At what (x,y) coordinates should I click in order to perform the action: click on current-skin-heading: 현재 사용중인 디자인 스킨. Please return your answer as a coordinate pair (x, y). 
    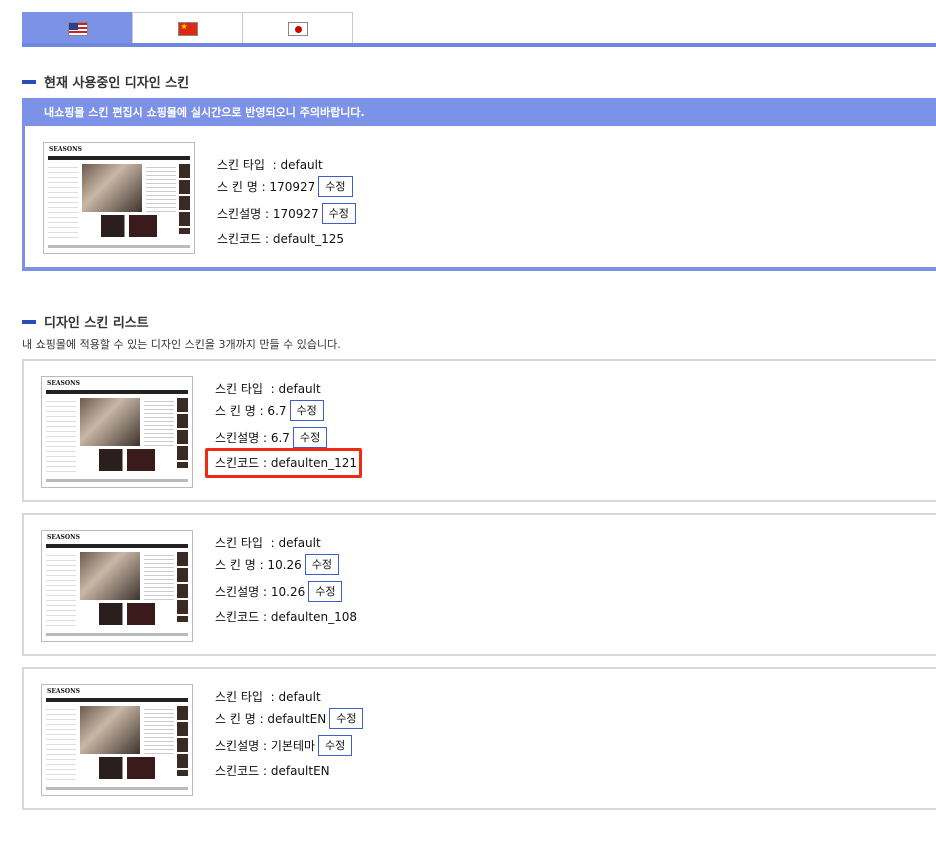
    Looking at the image, I should click on (105, 81).